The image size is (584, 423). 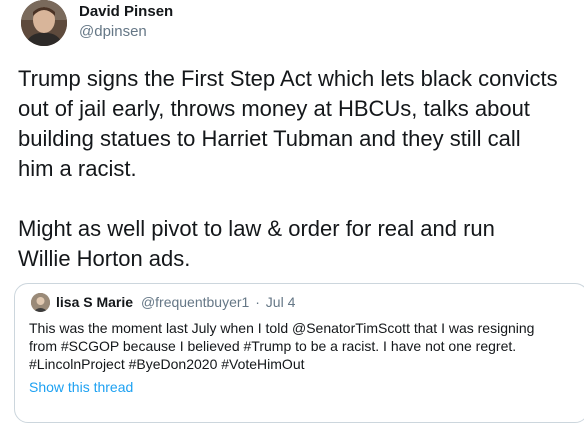 I want to click on tweet-line: him a racist., so click(x=77, y=168).